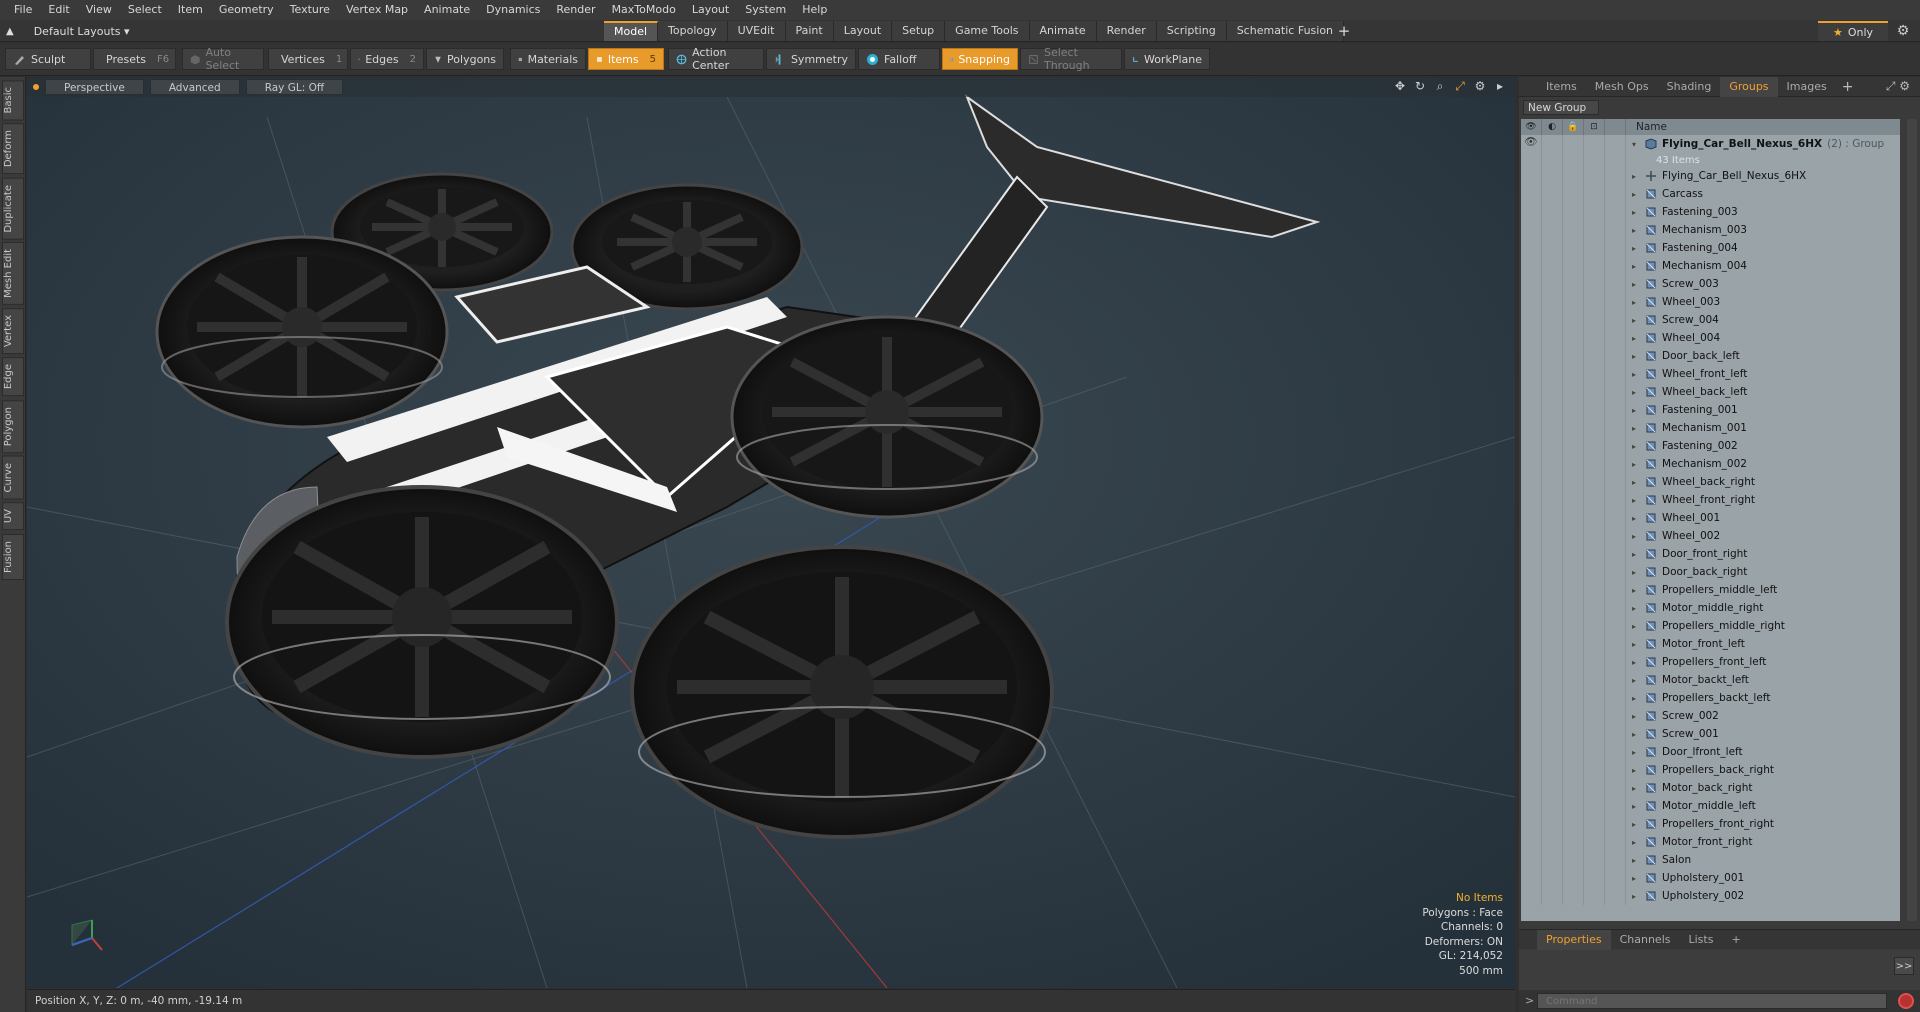 The width and height of the screenshot is (1920, 1012). What do you see at coordinates (756, 31) in the screenshot?
I see `tab-uvedit: UVEdit` at bounding box center [756, 31].